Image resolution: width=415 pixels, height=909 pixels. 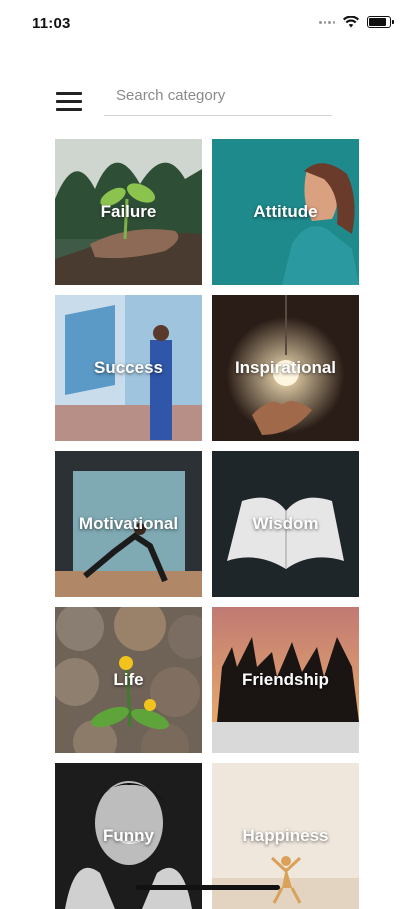 I want to click on category-tile-attitude: Attitude, so click(x=285, y=212).